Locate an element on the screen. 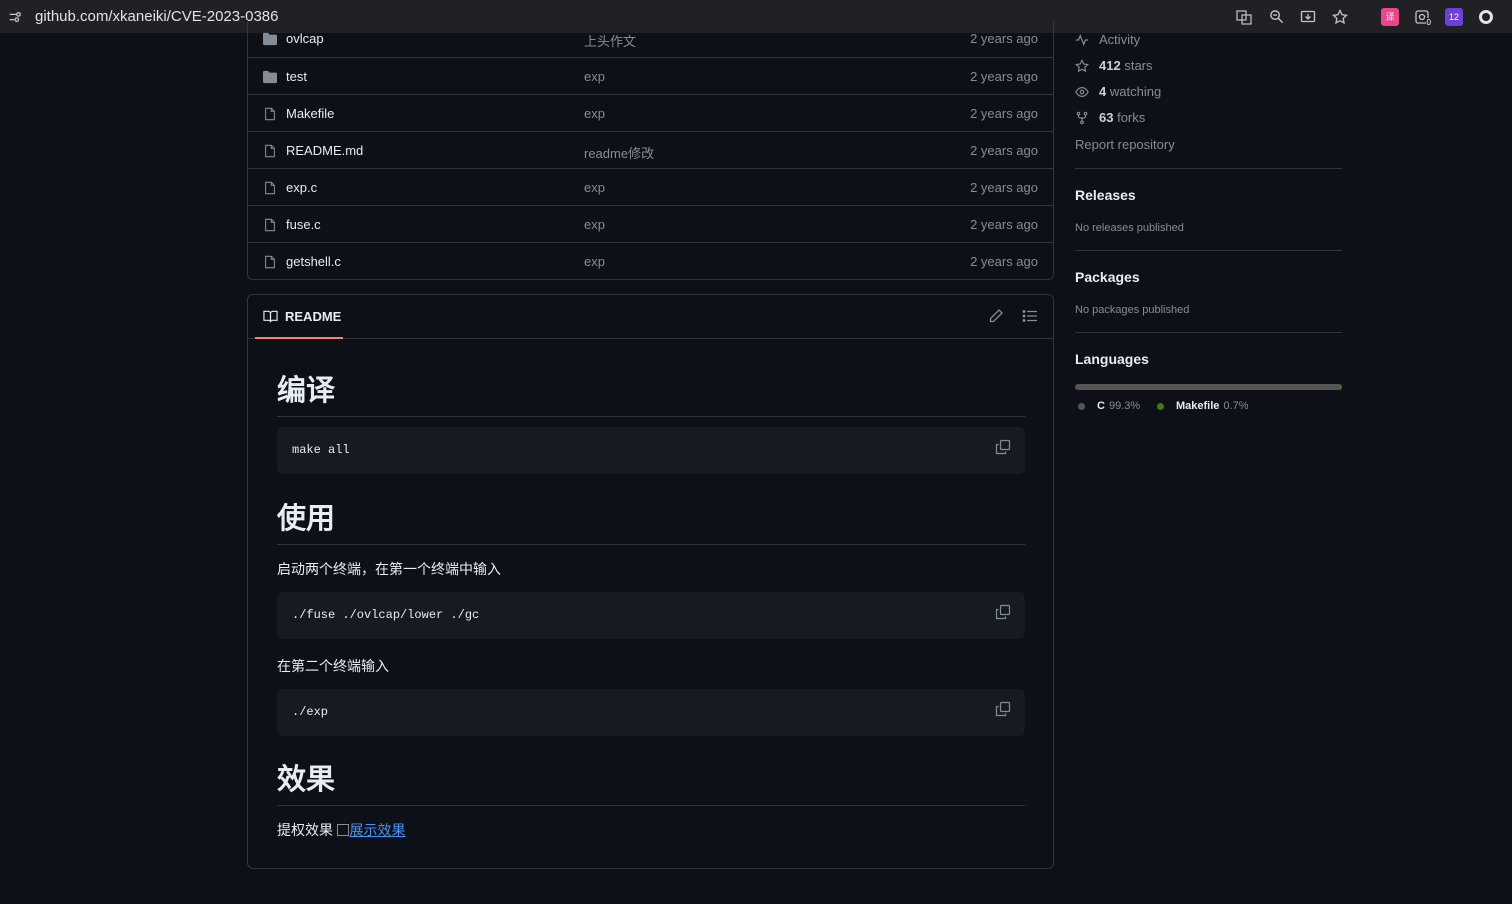 Image resolution: width=1512 pixels, height=904 pixels. file-row: getshell.c exp 2 years ago is located at coordinates (650, 260).